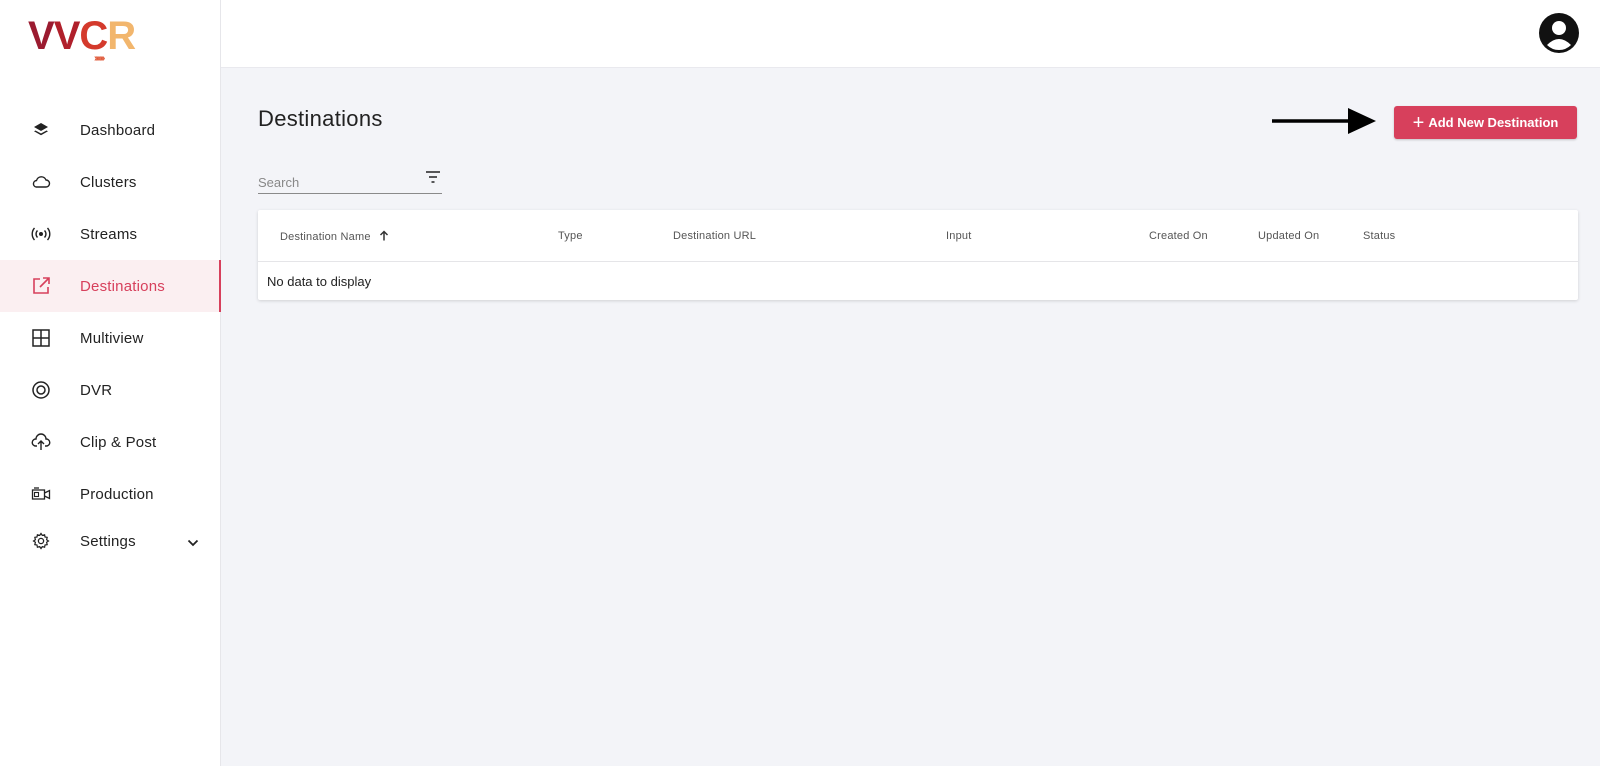 The height and width of the screenshot is (766, 1600). Describe the element at coordinates (570, 236) in the screenshot. I see `column-header-type: Type` at that location.